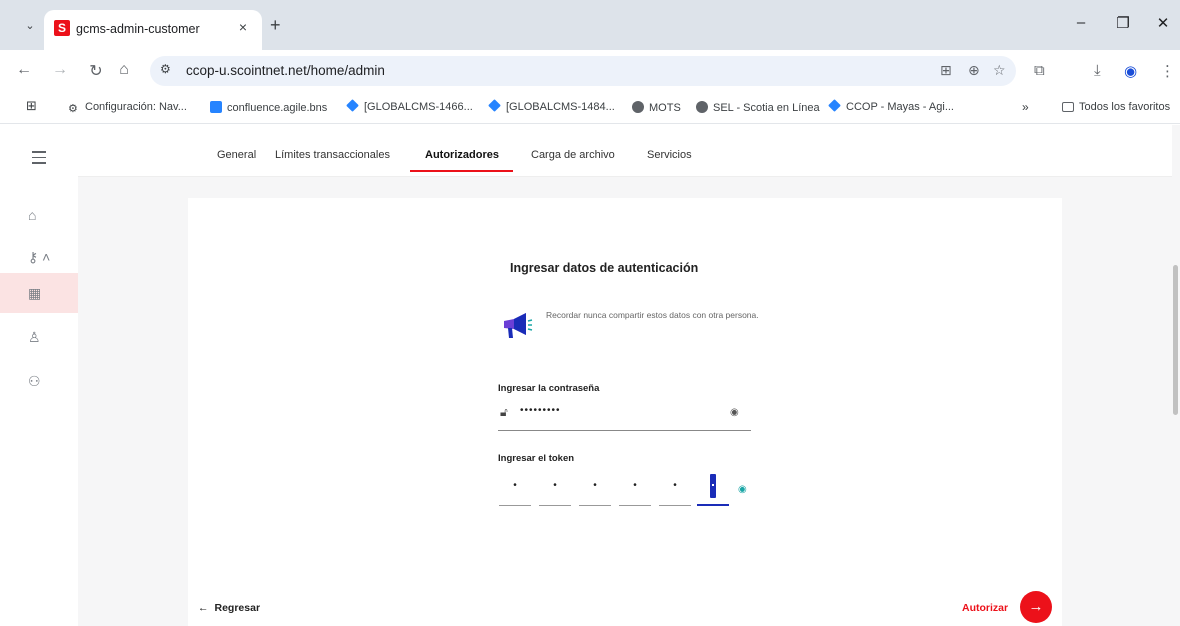  I want to click on authorize-label: Autorizar, so click(985, 608).